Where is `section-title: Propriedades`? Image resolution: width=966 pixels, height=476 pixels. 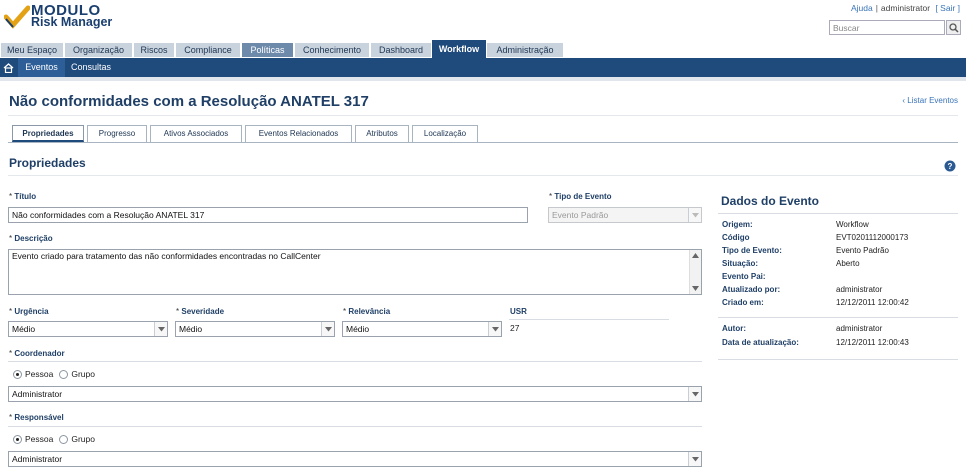
section-title: Propriedades is located at coordinates (47, 163).